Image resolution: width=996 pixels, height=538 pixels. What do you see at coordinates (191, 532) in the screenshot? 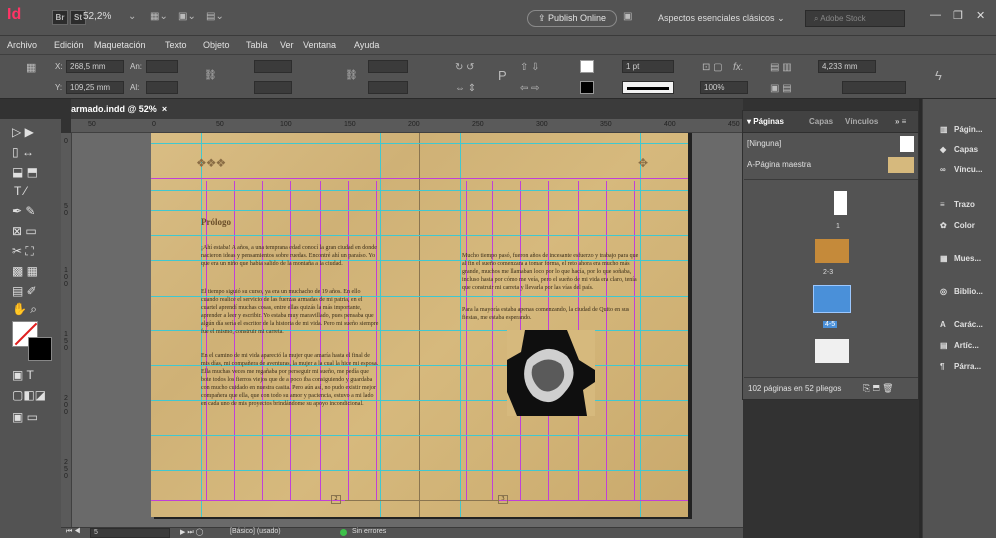
I see `page-nav-next-icon: ▶ ⏭ ◯` at bounding box center [191, 532].